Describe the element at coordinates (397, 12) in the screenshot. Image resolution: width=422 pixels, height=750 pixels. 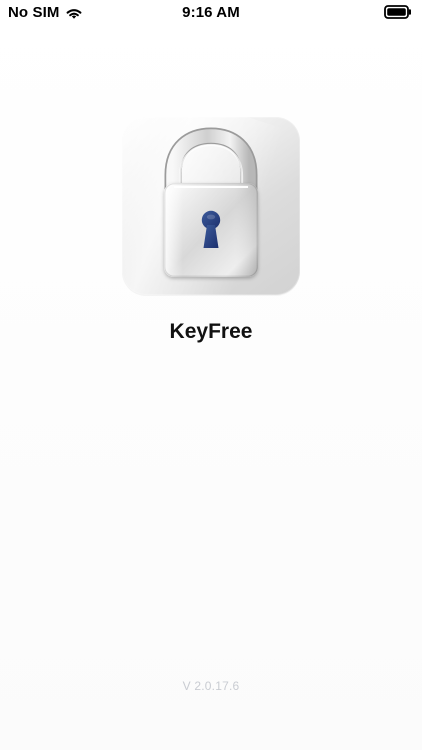
I see `battery-icon` at that location.